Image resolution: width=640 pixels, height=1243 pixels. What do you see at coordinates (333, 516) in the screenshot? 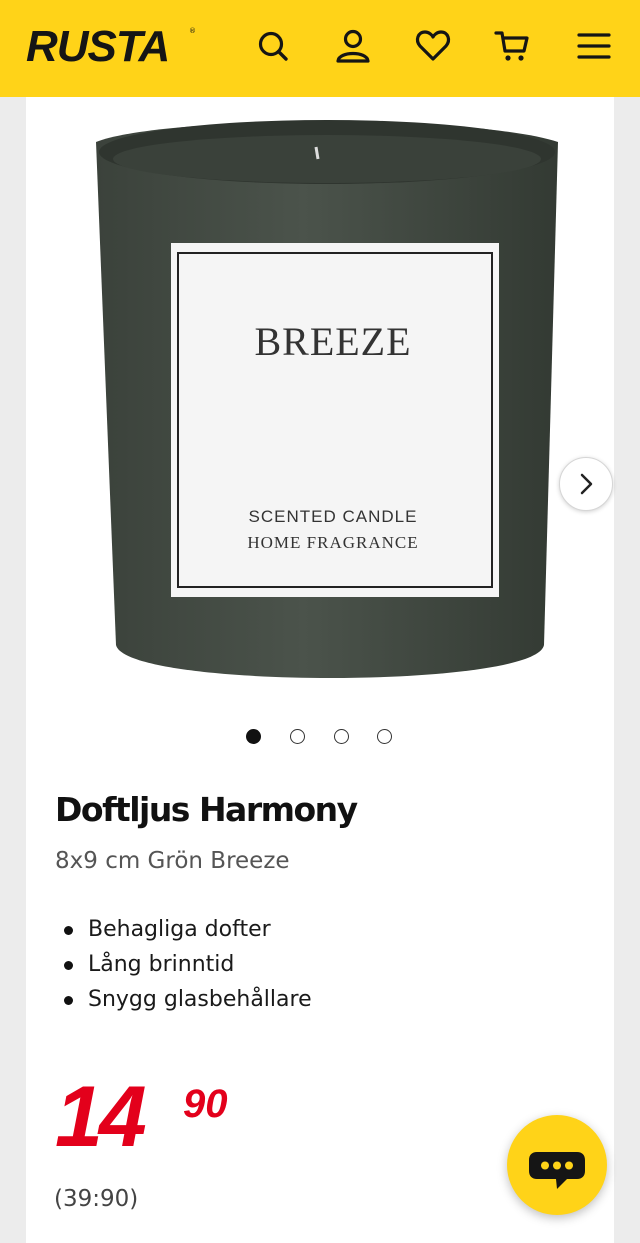
I see `label-line1-text: SCENTED CANDLE` at bounding box center [333, 516].